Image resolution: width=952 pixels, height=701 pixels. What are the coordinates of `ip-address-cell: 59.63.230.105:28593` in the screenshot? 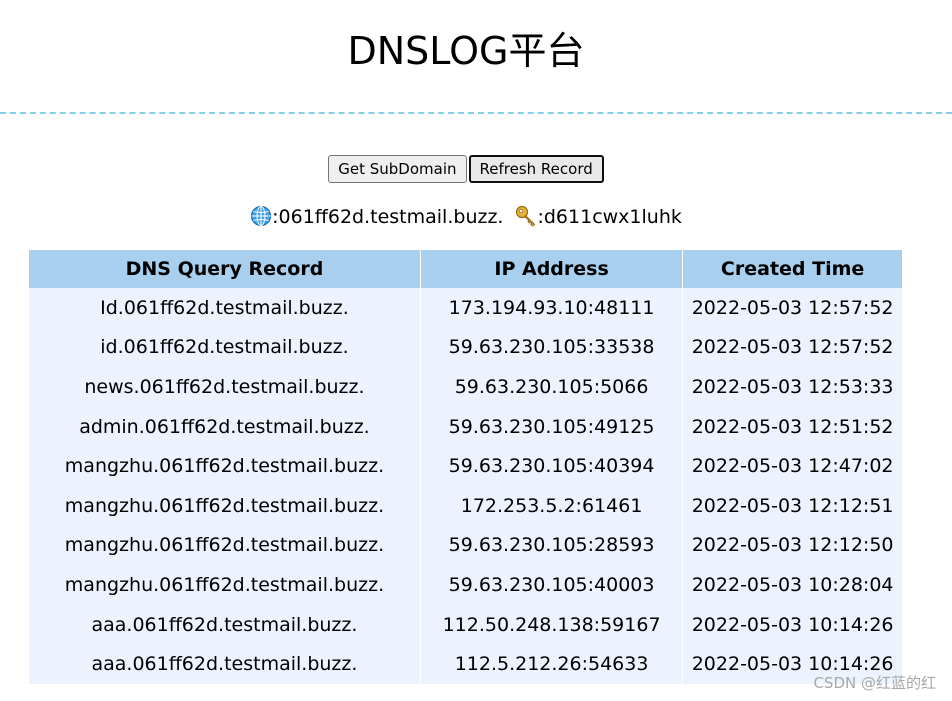 It's located at (552, 545).